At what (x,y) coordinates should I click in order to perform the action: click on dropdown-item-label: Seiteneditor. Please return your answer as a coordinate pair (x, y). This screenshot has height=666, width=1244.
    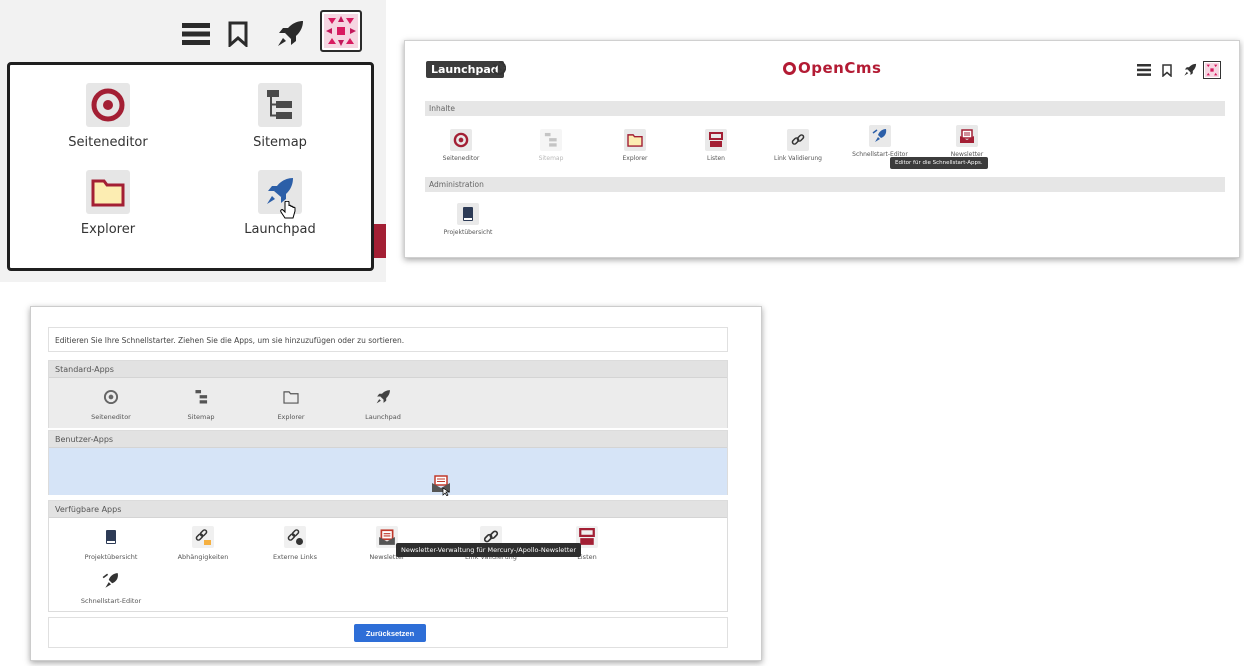
    Looking at the image, I should click on (108, 142).